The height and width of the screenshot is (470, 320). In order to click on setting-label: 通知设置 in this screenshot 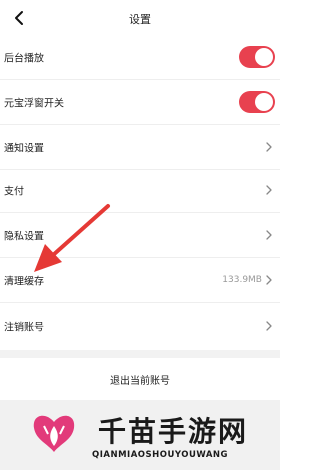, I will do `click(24, 149)`.